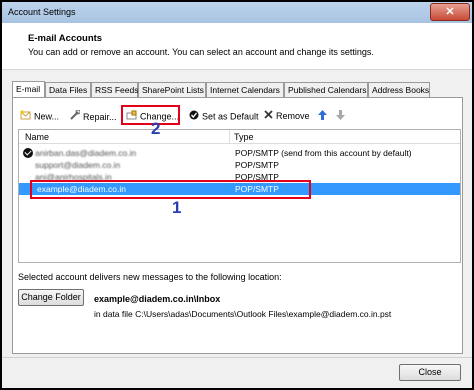 This screenshot has width=474, height=390. What do you see at coordinates (172, 89) in the screenshot?
I see `tab-sharepoint-lists: SharePoint Lists` at bounding box center [172, 89].